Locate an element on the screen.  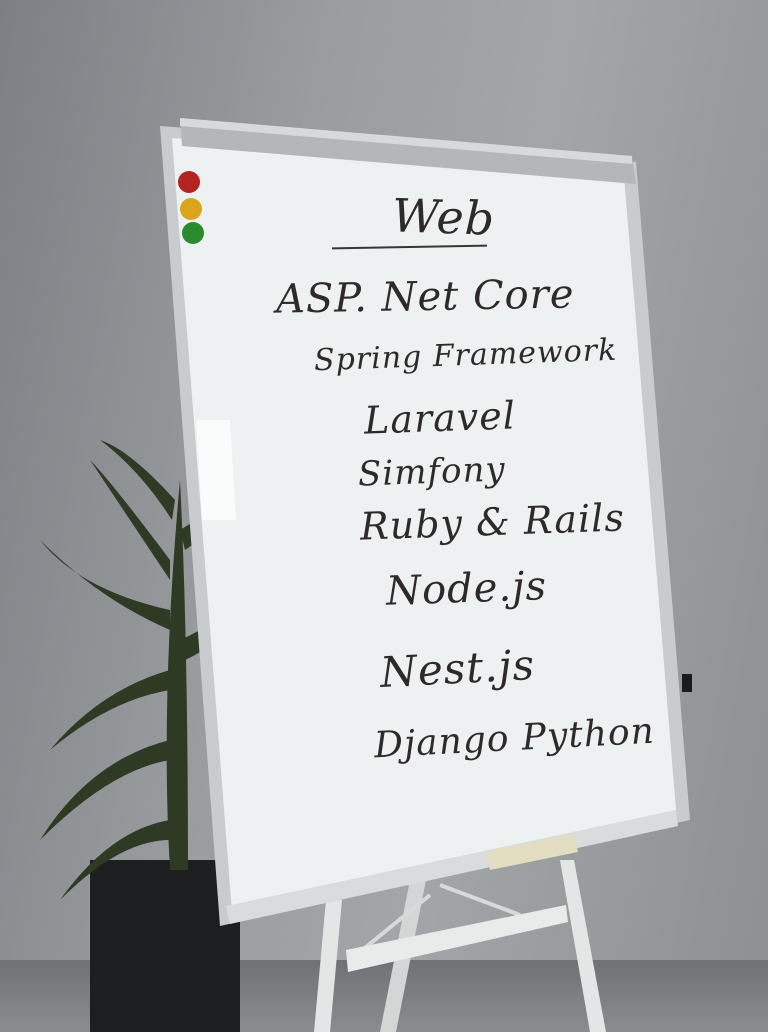
board-item: Simfony is located at coordinates (432, 472).